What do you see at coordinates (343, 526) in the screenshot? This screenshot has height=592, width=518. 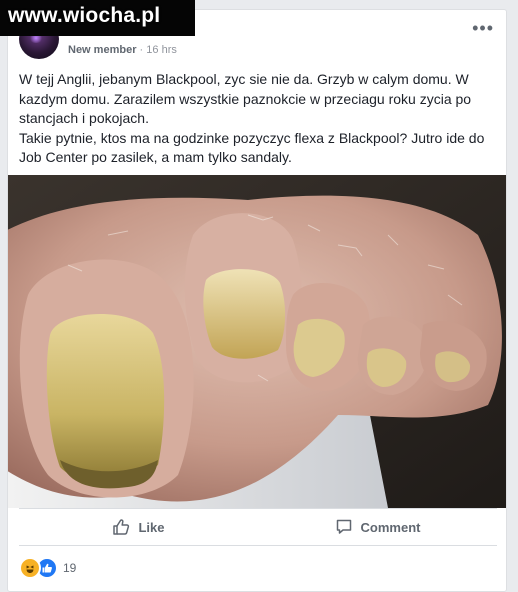 I see `comment-bubble-icon` at bounding box center [343, 526].